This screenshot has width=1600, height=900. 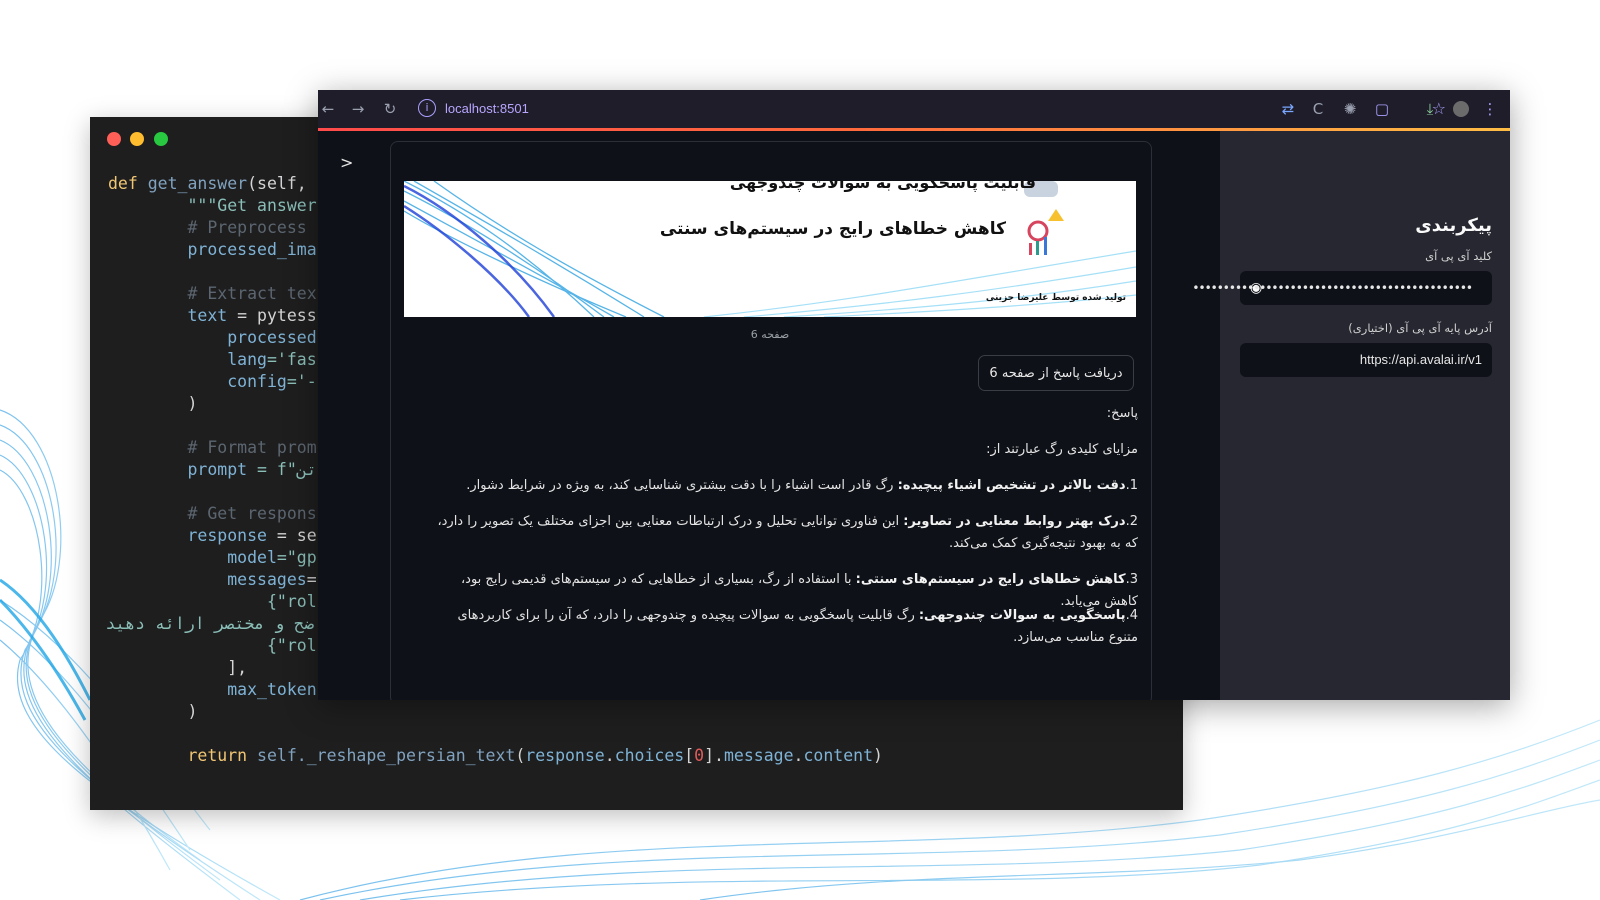 What do you see at coordinates (247, 227) in the screenshot?
I see `code-line: # Preprocess` at bounding box center [247, 227].